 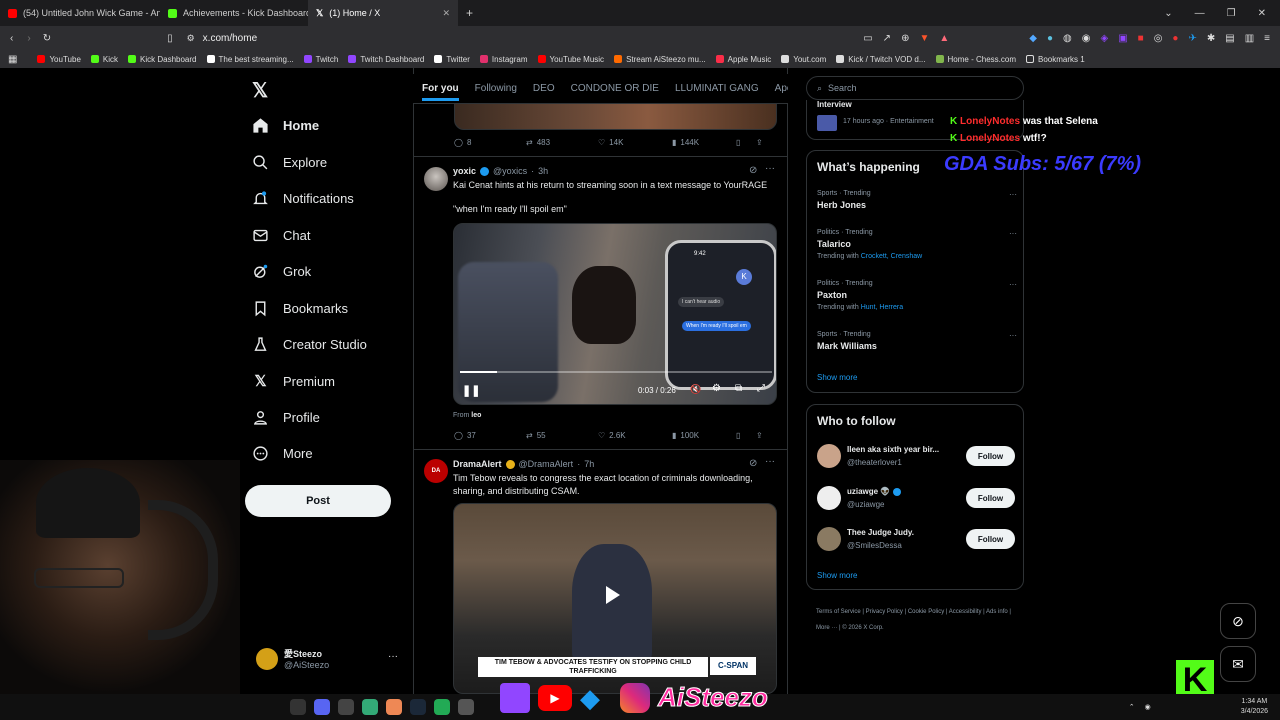 What do you see at coordinates (1231, 13) in the screenshot?
I see `maximize-icon: ❐` at bounding box center [1231, 13].